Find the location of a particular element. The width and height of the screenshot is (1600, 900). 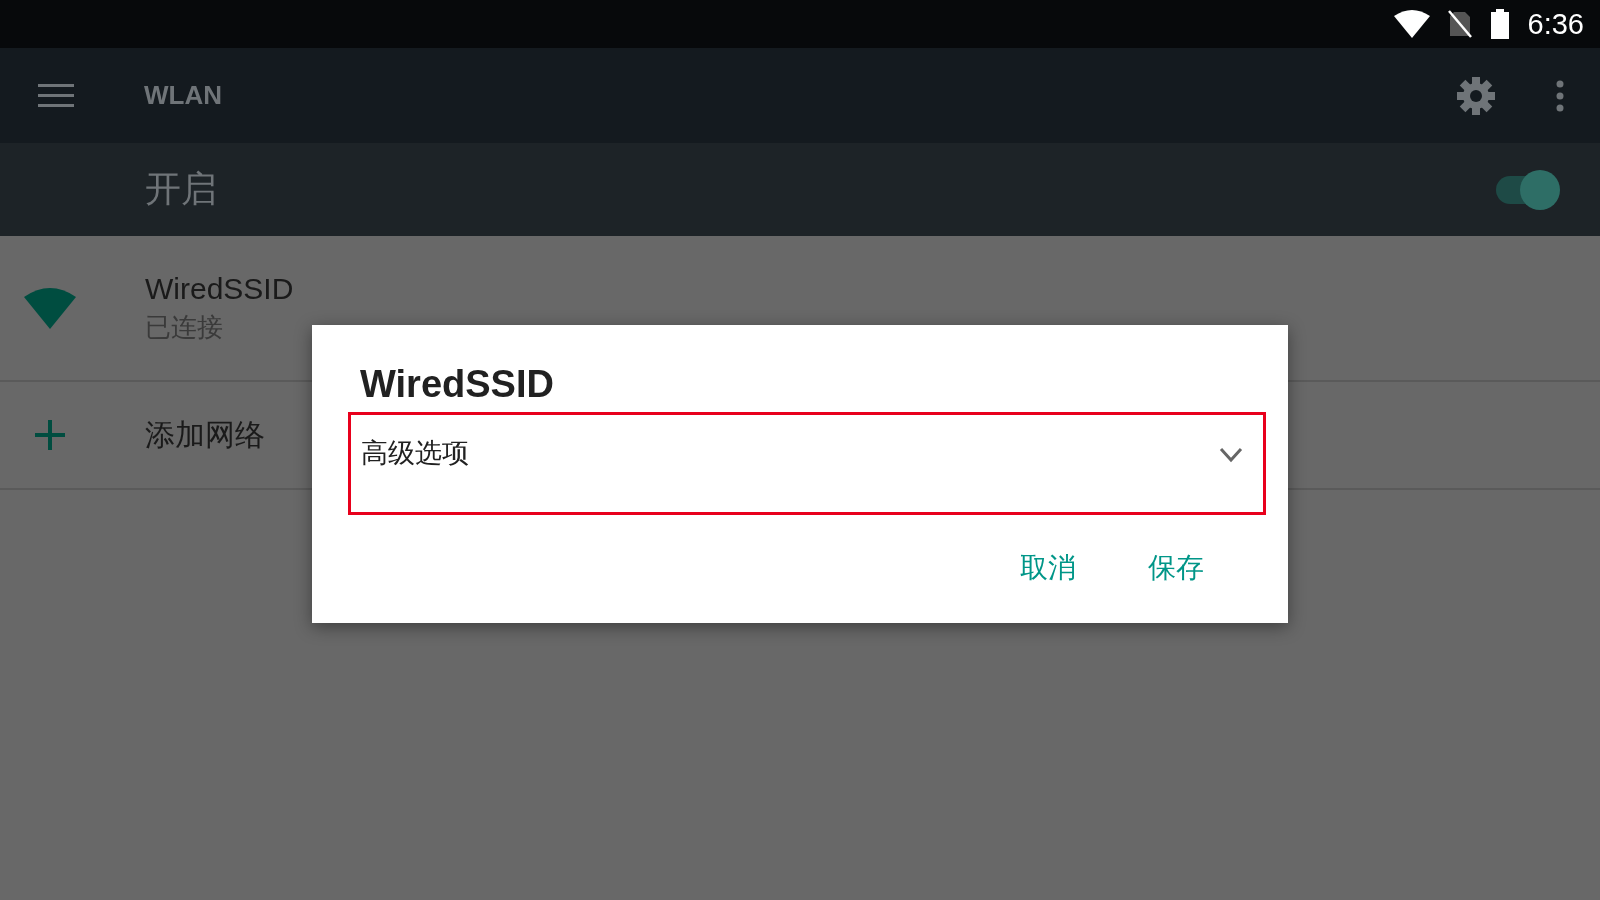

wifi-icon is located at coordinates (1411, 24).